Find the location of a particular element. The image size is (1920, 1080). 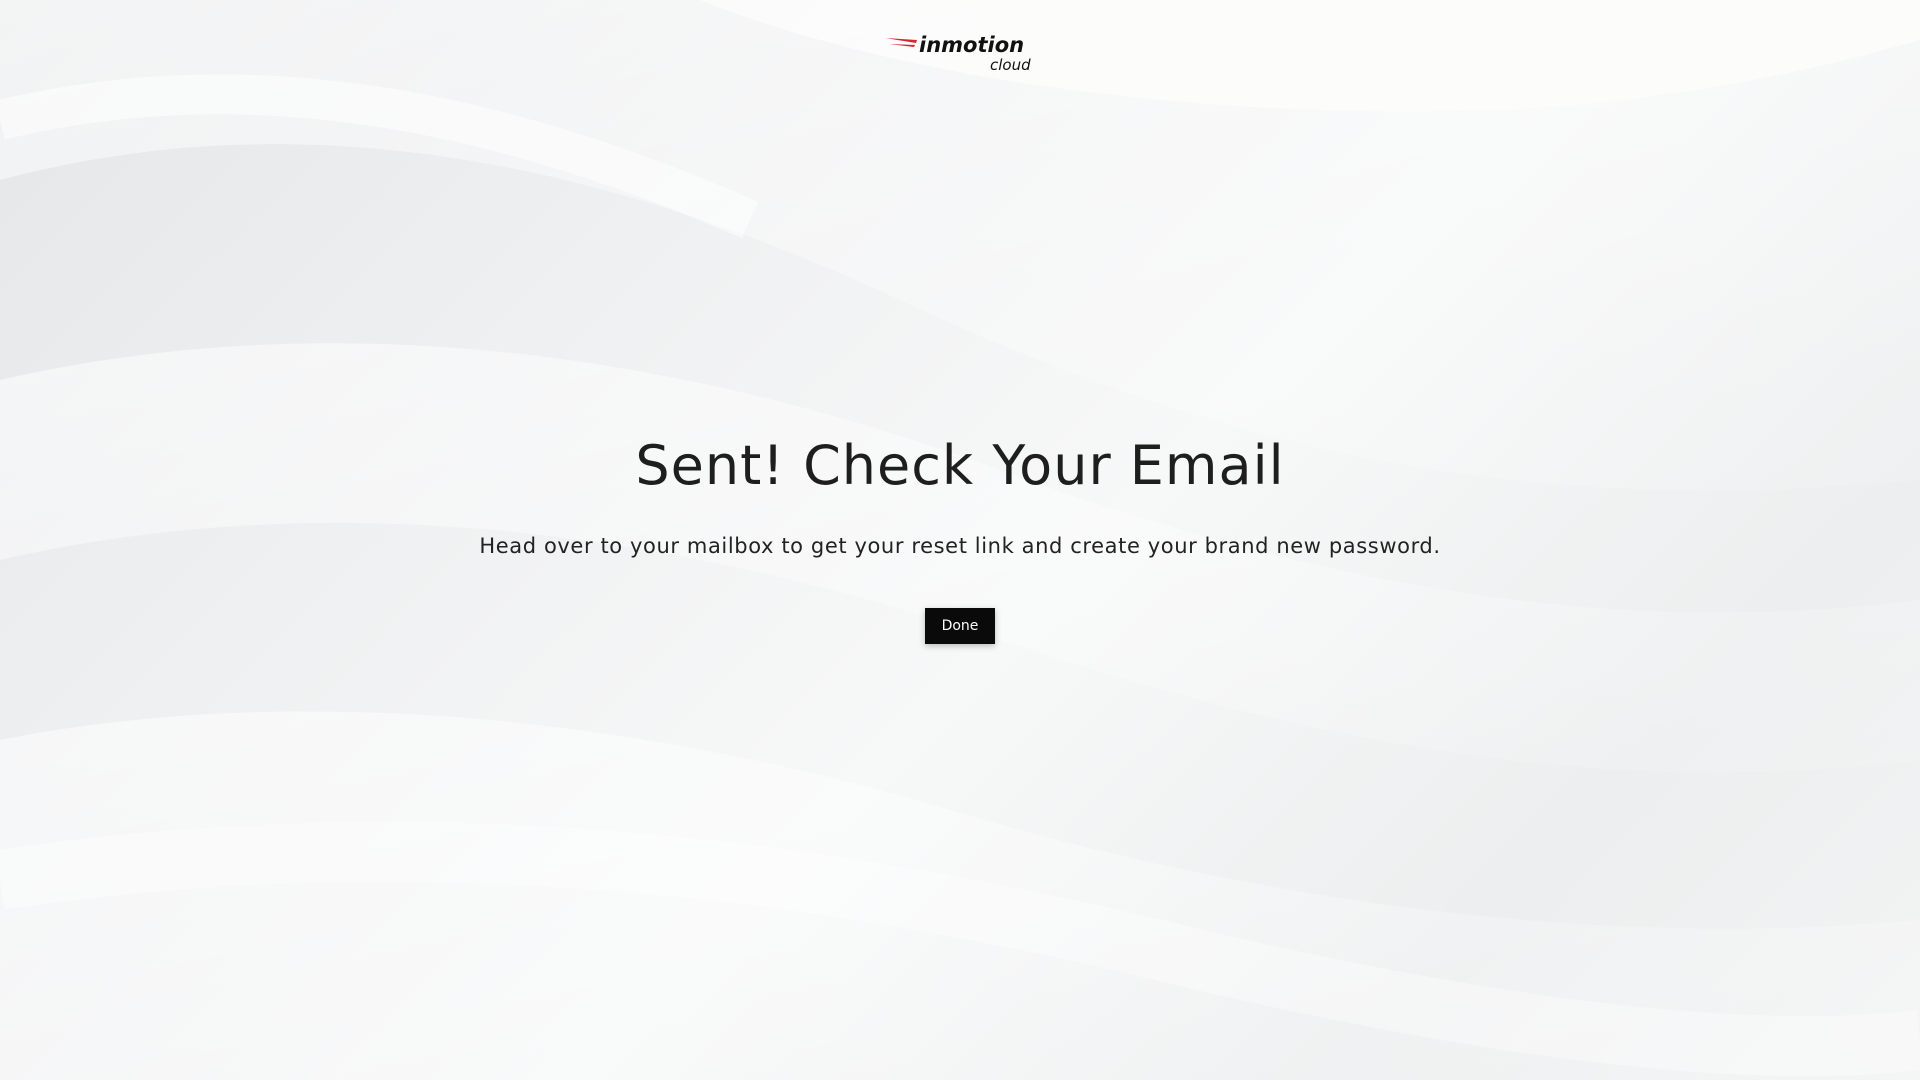

inmotion-cloud-logo: inmotion cloud is located at coordinates (960, 53).